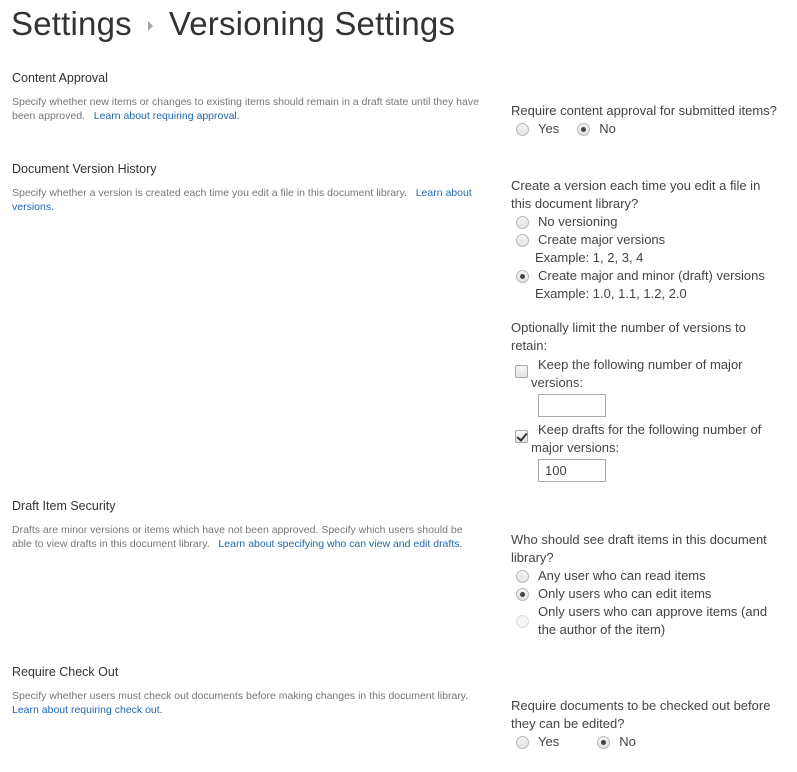 The image size is (797, 772). What do you see at coordinates (578, 221) in the screenshot?
I see `option-label: No versioning` at bounding box center [578, 221].